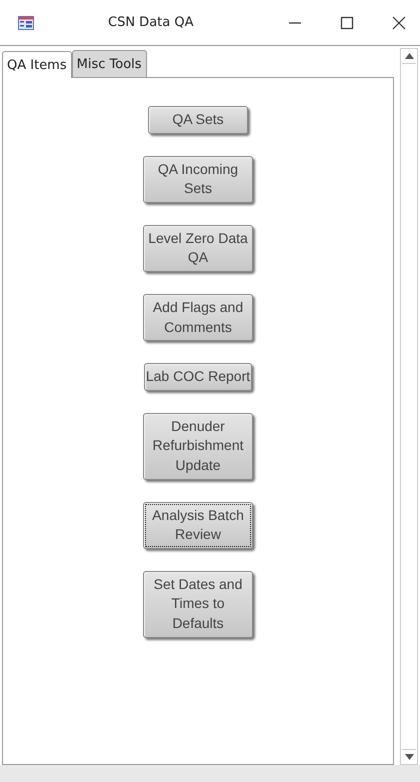 This screenshot has height=782, width=420. Describe the element at coordinates (198, 120) in the screenshot. I see `form-button: QA Sets` at that location.